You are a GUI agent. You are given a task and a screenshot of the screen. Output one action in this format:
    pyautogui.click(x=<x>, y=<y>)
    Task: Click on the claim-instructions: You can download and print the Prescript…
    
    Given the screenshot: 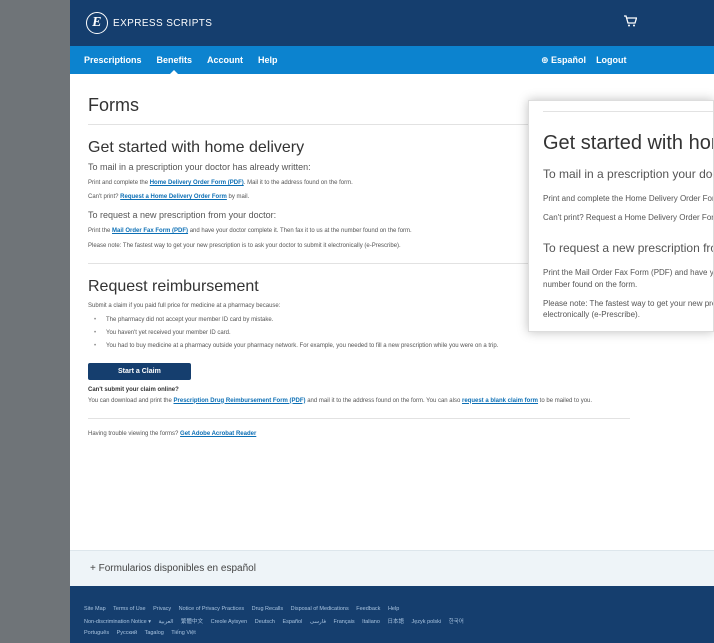 What is the action you would take?
    pyautogui.click(x=340, y=400)
    